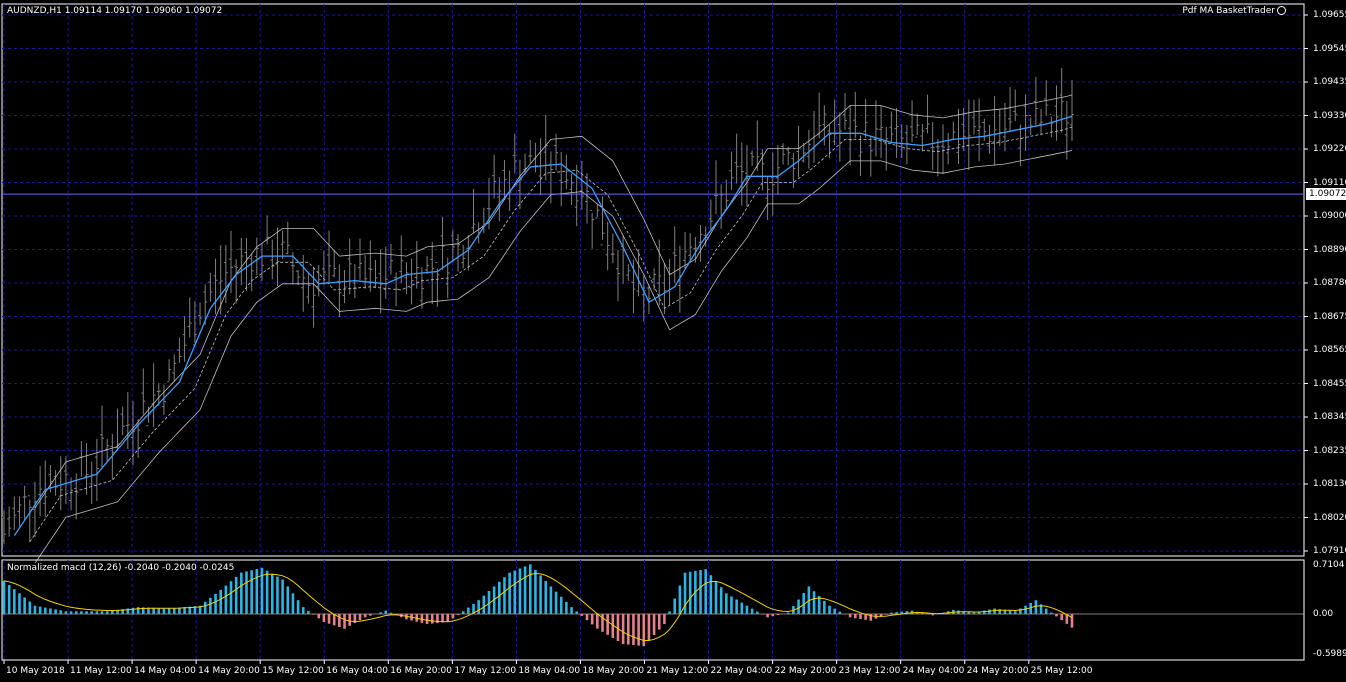 Image resolution: width=1346 pixels, height=682 pixels. Describe the element at coordinates (741, 671) in the screenshot. I see `time-tick-label: 22 May 04:00` at that location.